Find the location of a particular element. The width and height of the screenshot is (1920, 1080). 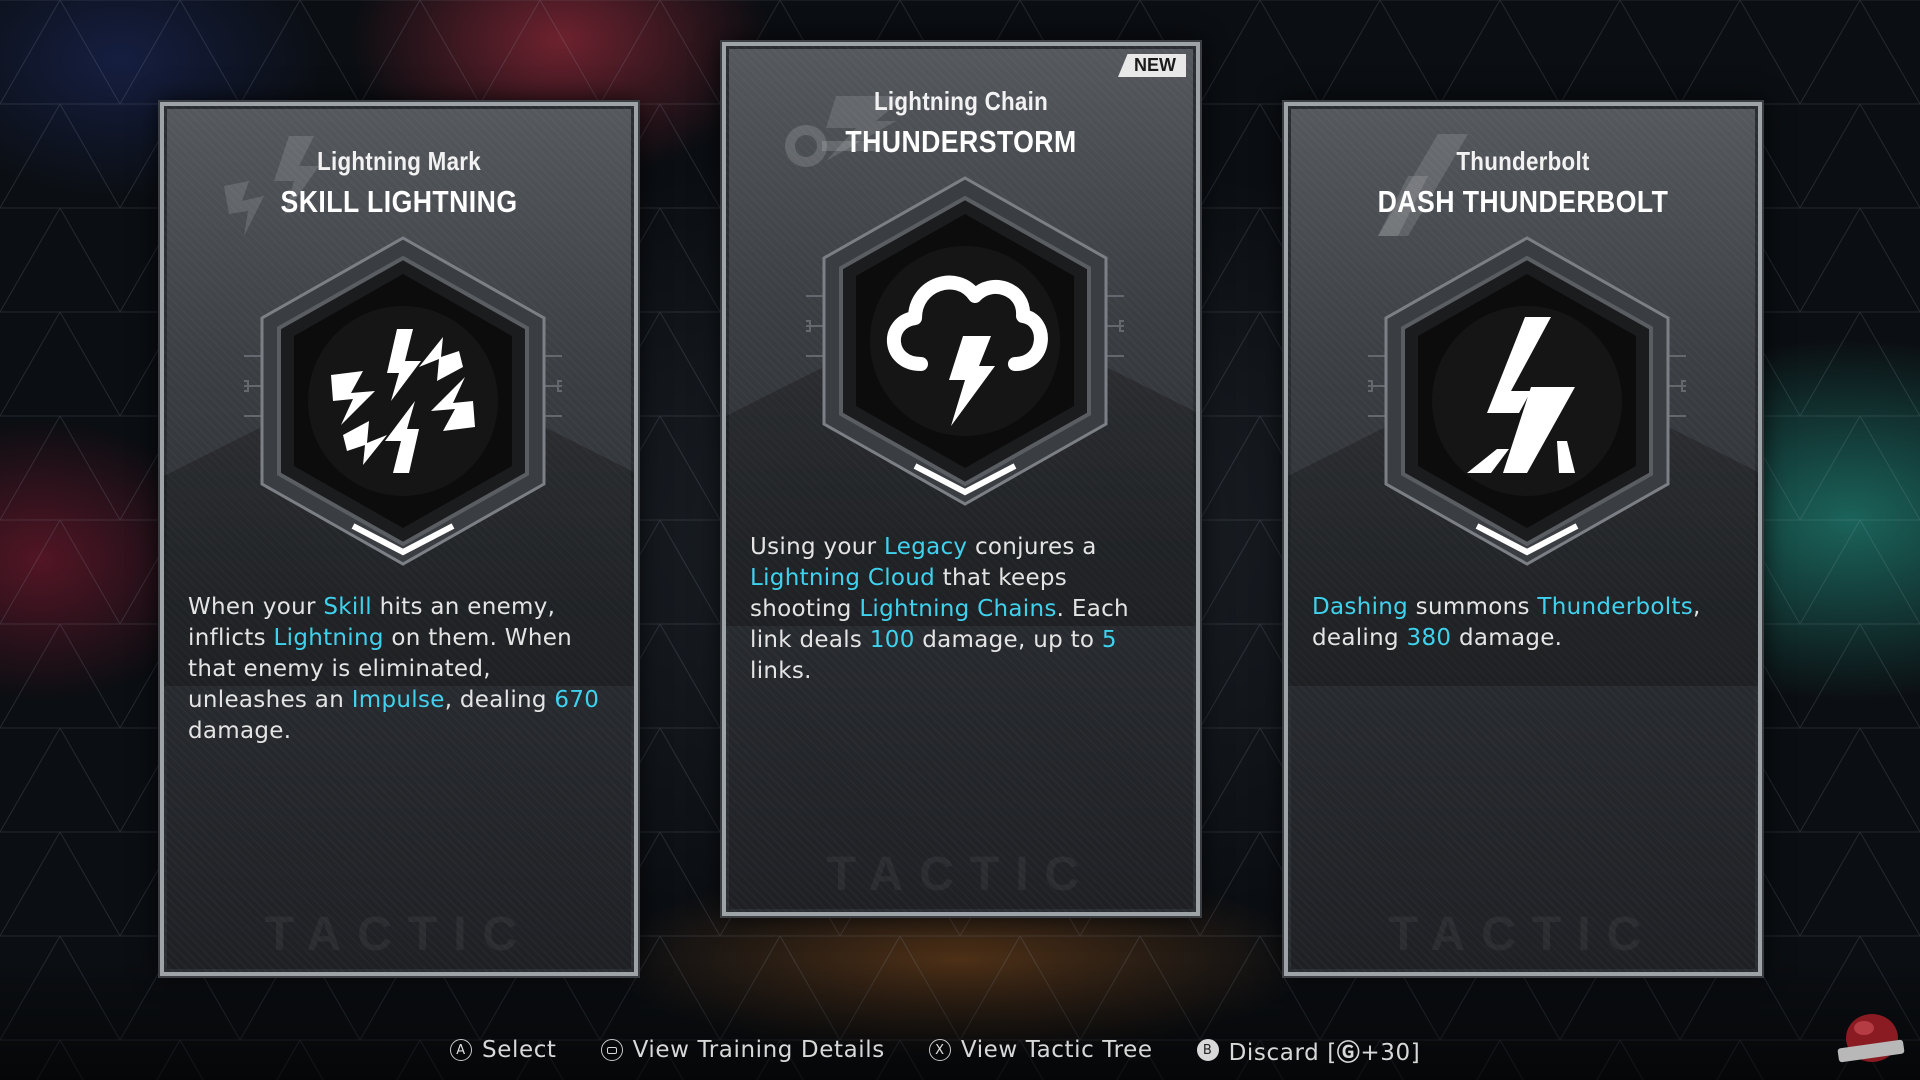

description-keyword: Skill is located at coordinates (347, 607).